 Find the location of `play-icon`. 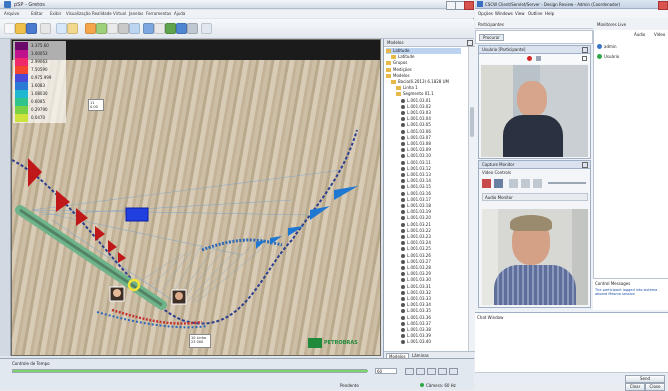

play-icon is located at coordinates (420, 371).